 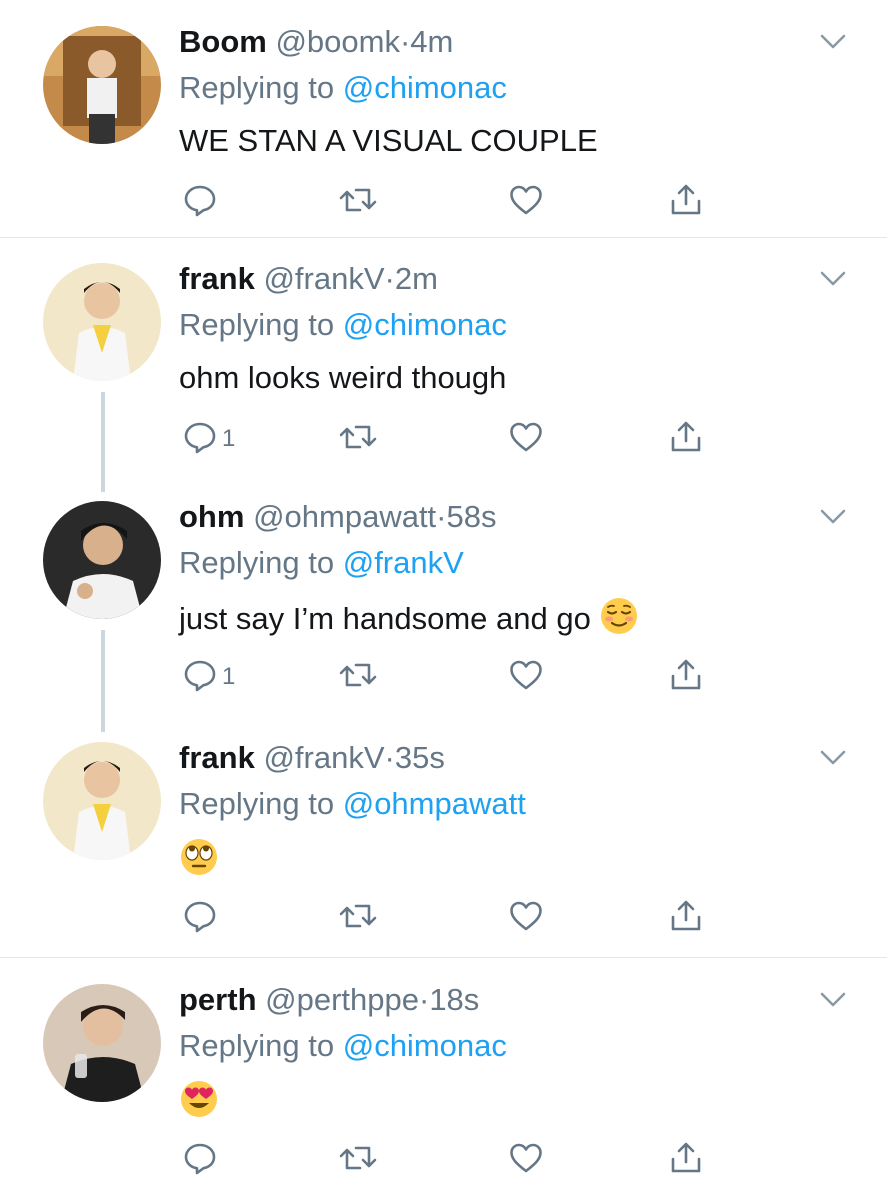 I want to click on reply-count: 1, so click(x=229, y=438).